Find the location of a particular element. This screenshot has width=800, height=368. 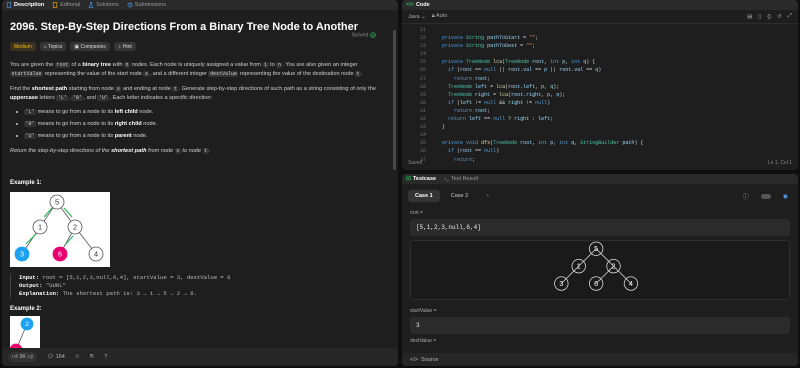

tree-node: 2 is located at coordinates (27, 324).